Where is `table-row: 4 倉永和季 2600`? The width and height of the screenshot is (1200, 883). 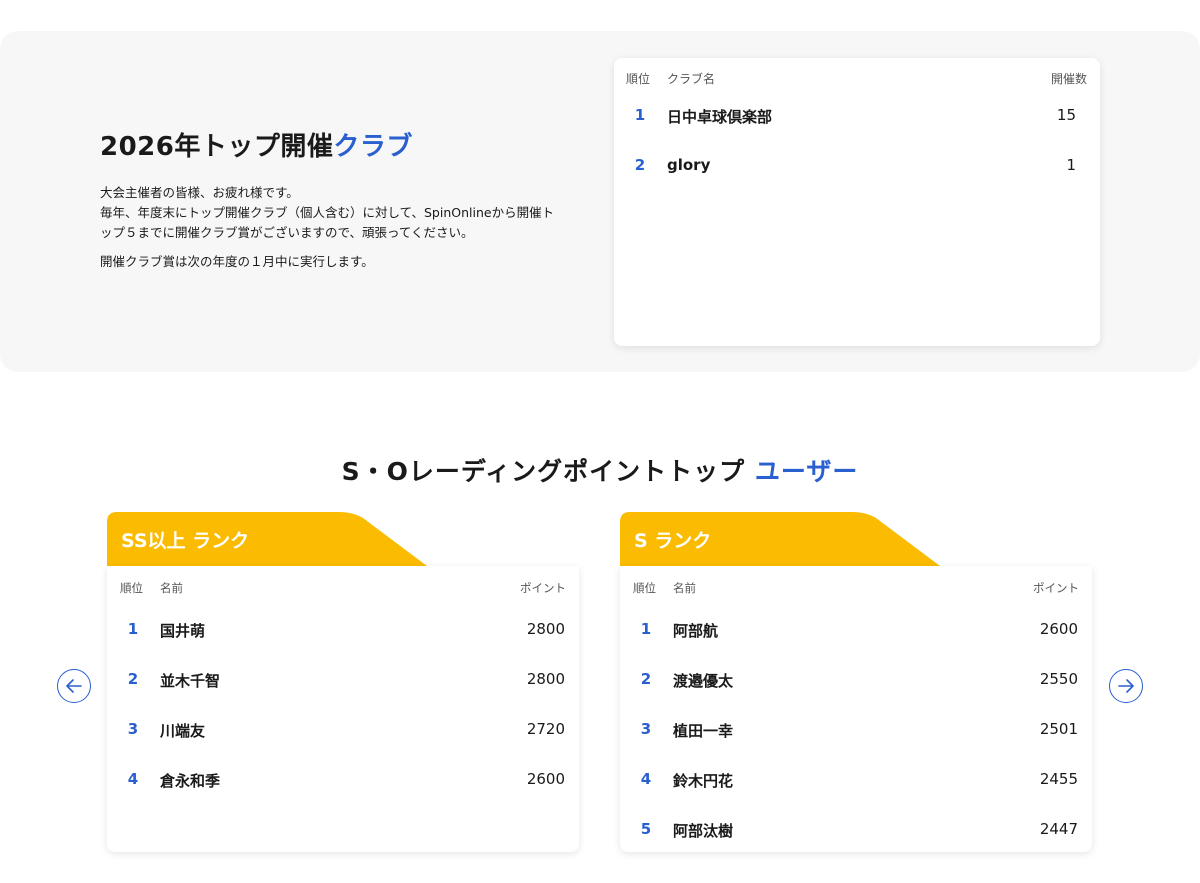 table-row: 4 倉永和季 2600 is located at coordinates (343, 789).